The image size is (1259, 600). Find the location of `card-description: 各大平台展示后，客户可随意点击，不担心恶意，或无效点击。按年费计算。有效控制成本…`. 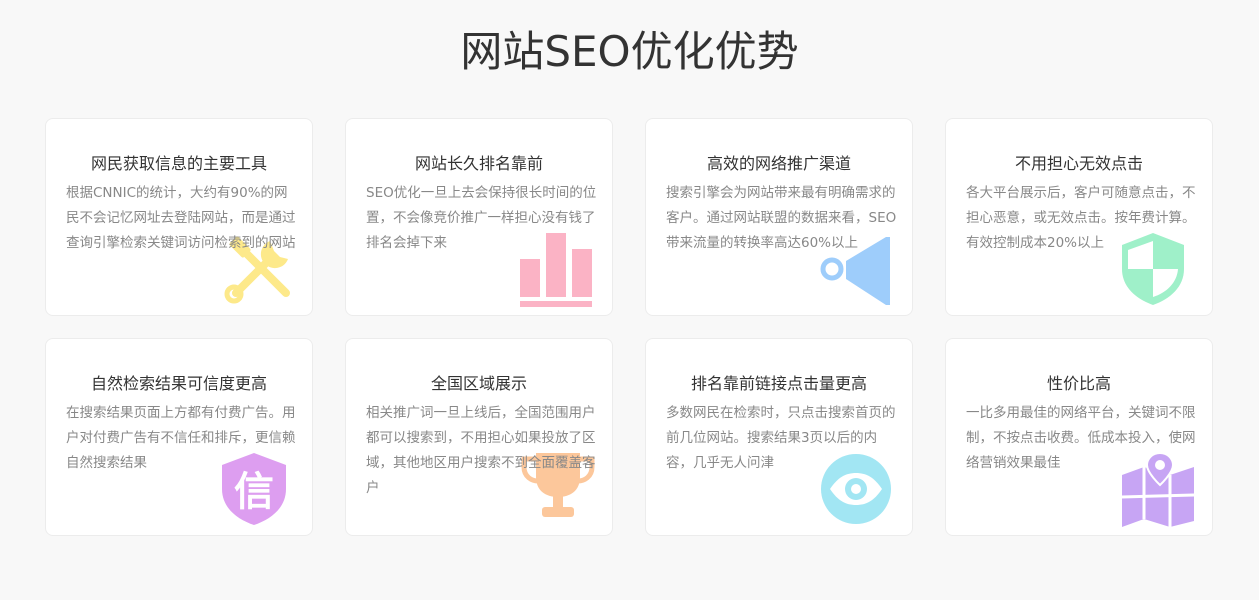

card-description: 各大平台展示后，客户可随意点击，不担心恶意，或无效点击。按年费计算。有效控制成本… is located at coordinates (1081, 218).